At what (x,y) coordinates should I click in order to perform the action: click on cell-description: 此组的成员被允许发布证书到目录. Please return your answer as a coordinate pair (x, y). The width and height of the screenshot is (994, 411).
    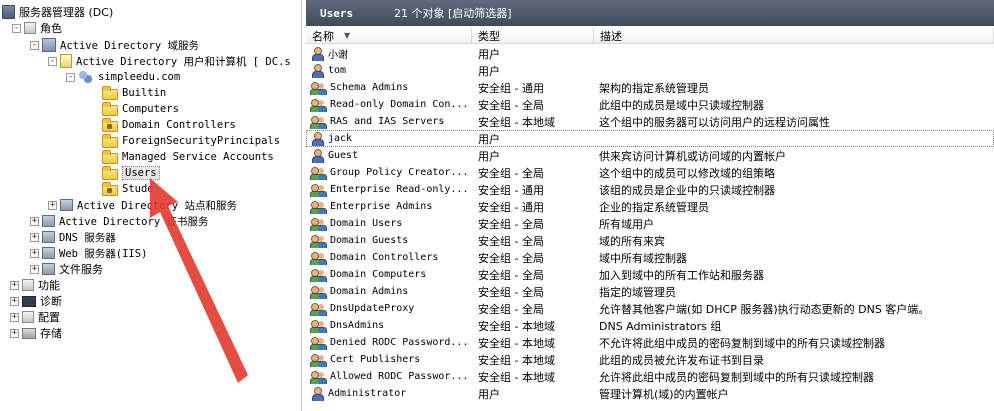
    Looking at the image, I should click on (681, 360).